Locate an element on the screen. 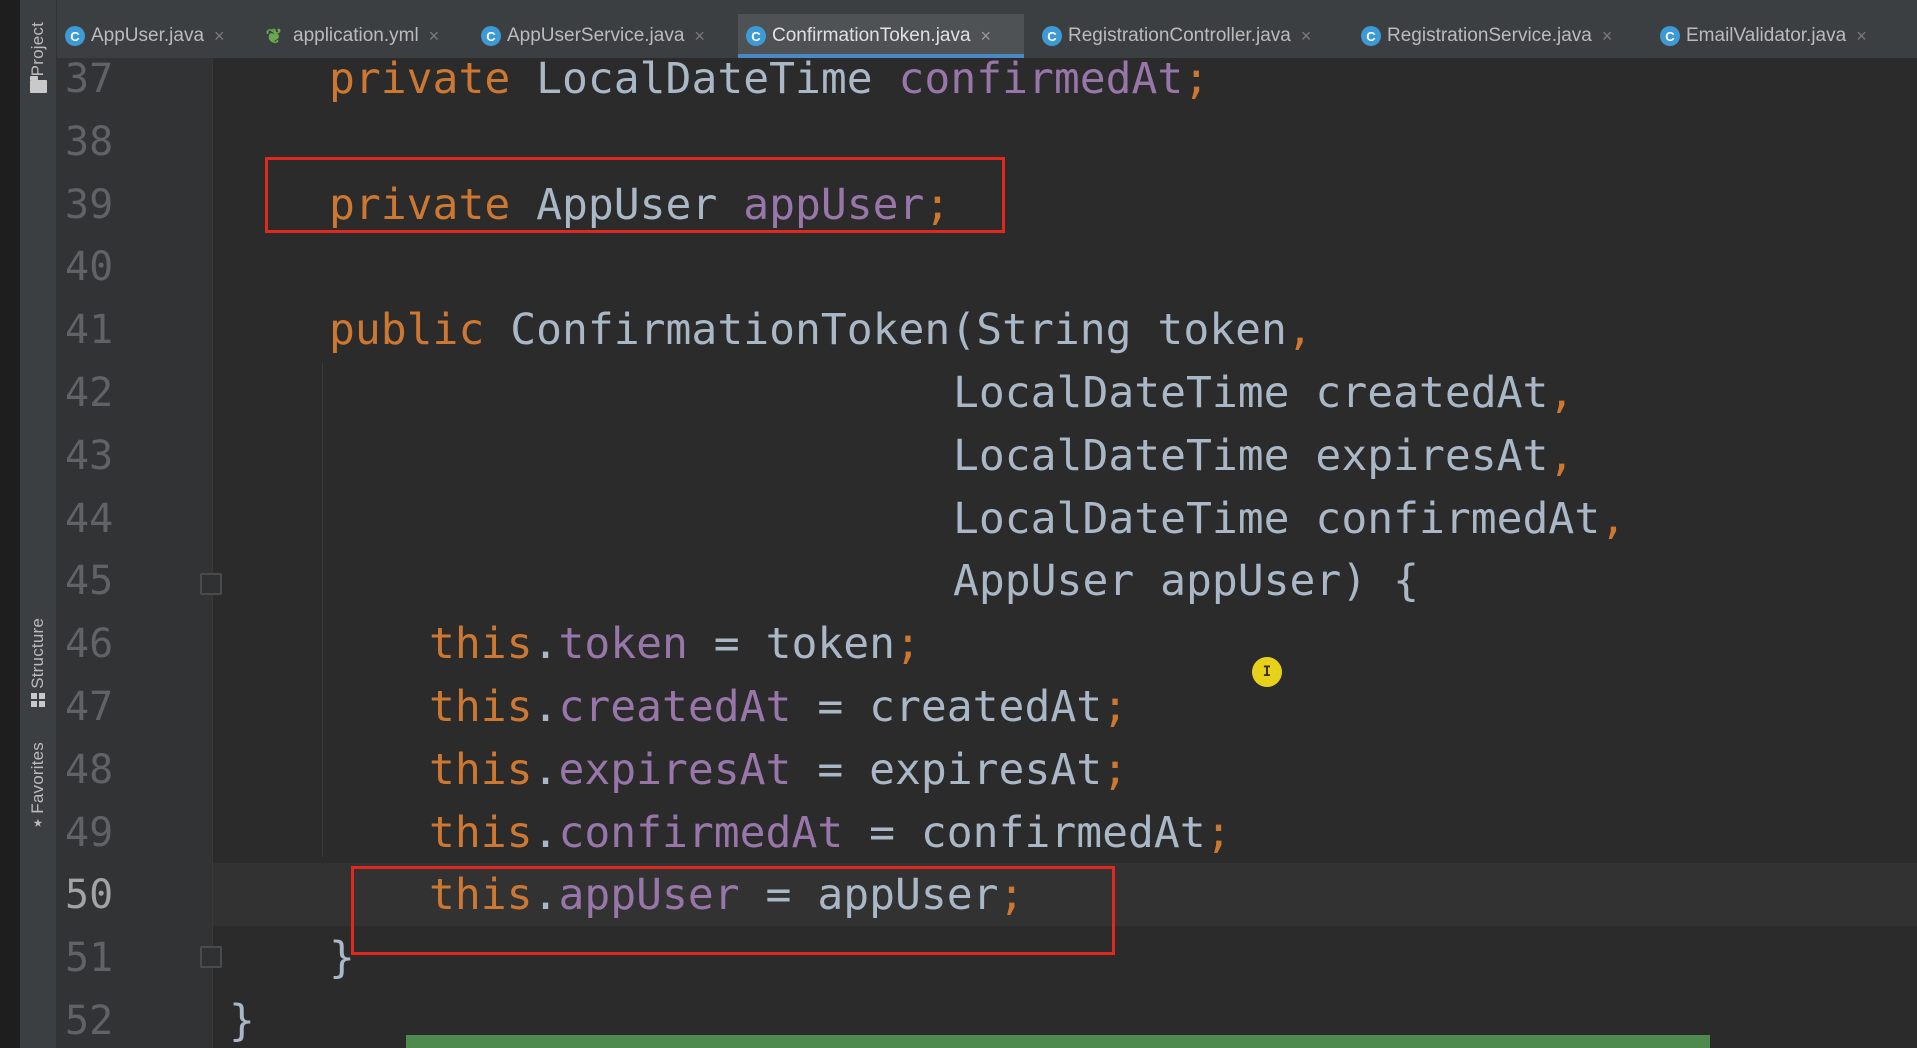  fold-toggle-constructor is located at coordinates (213, 586).